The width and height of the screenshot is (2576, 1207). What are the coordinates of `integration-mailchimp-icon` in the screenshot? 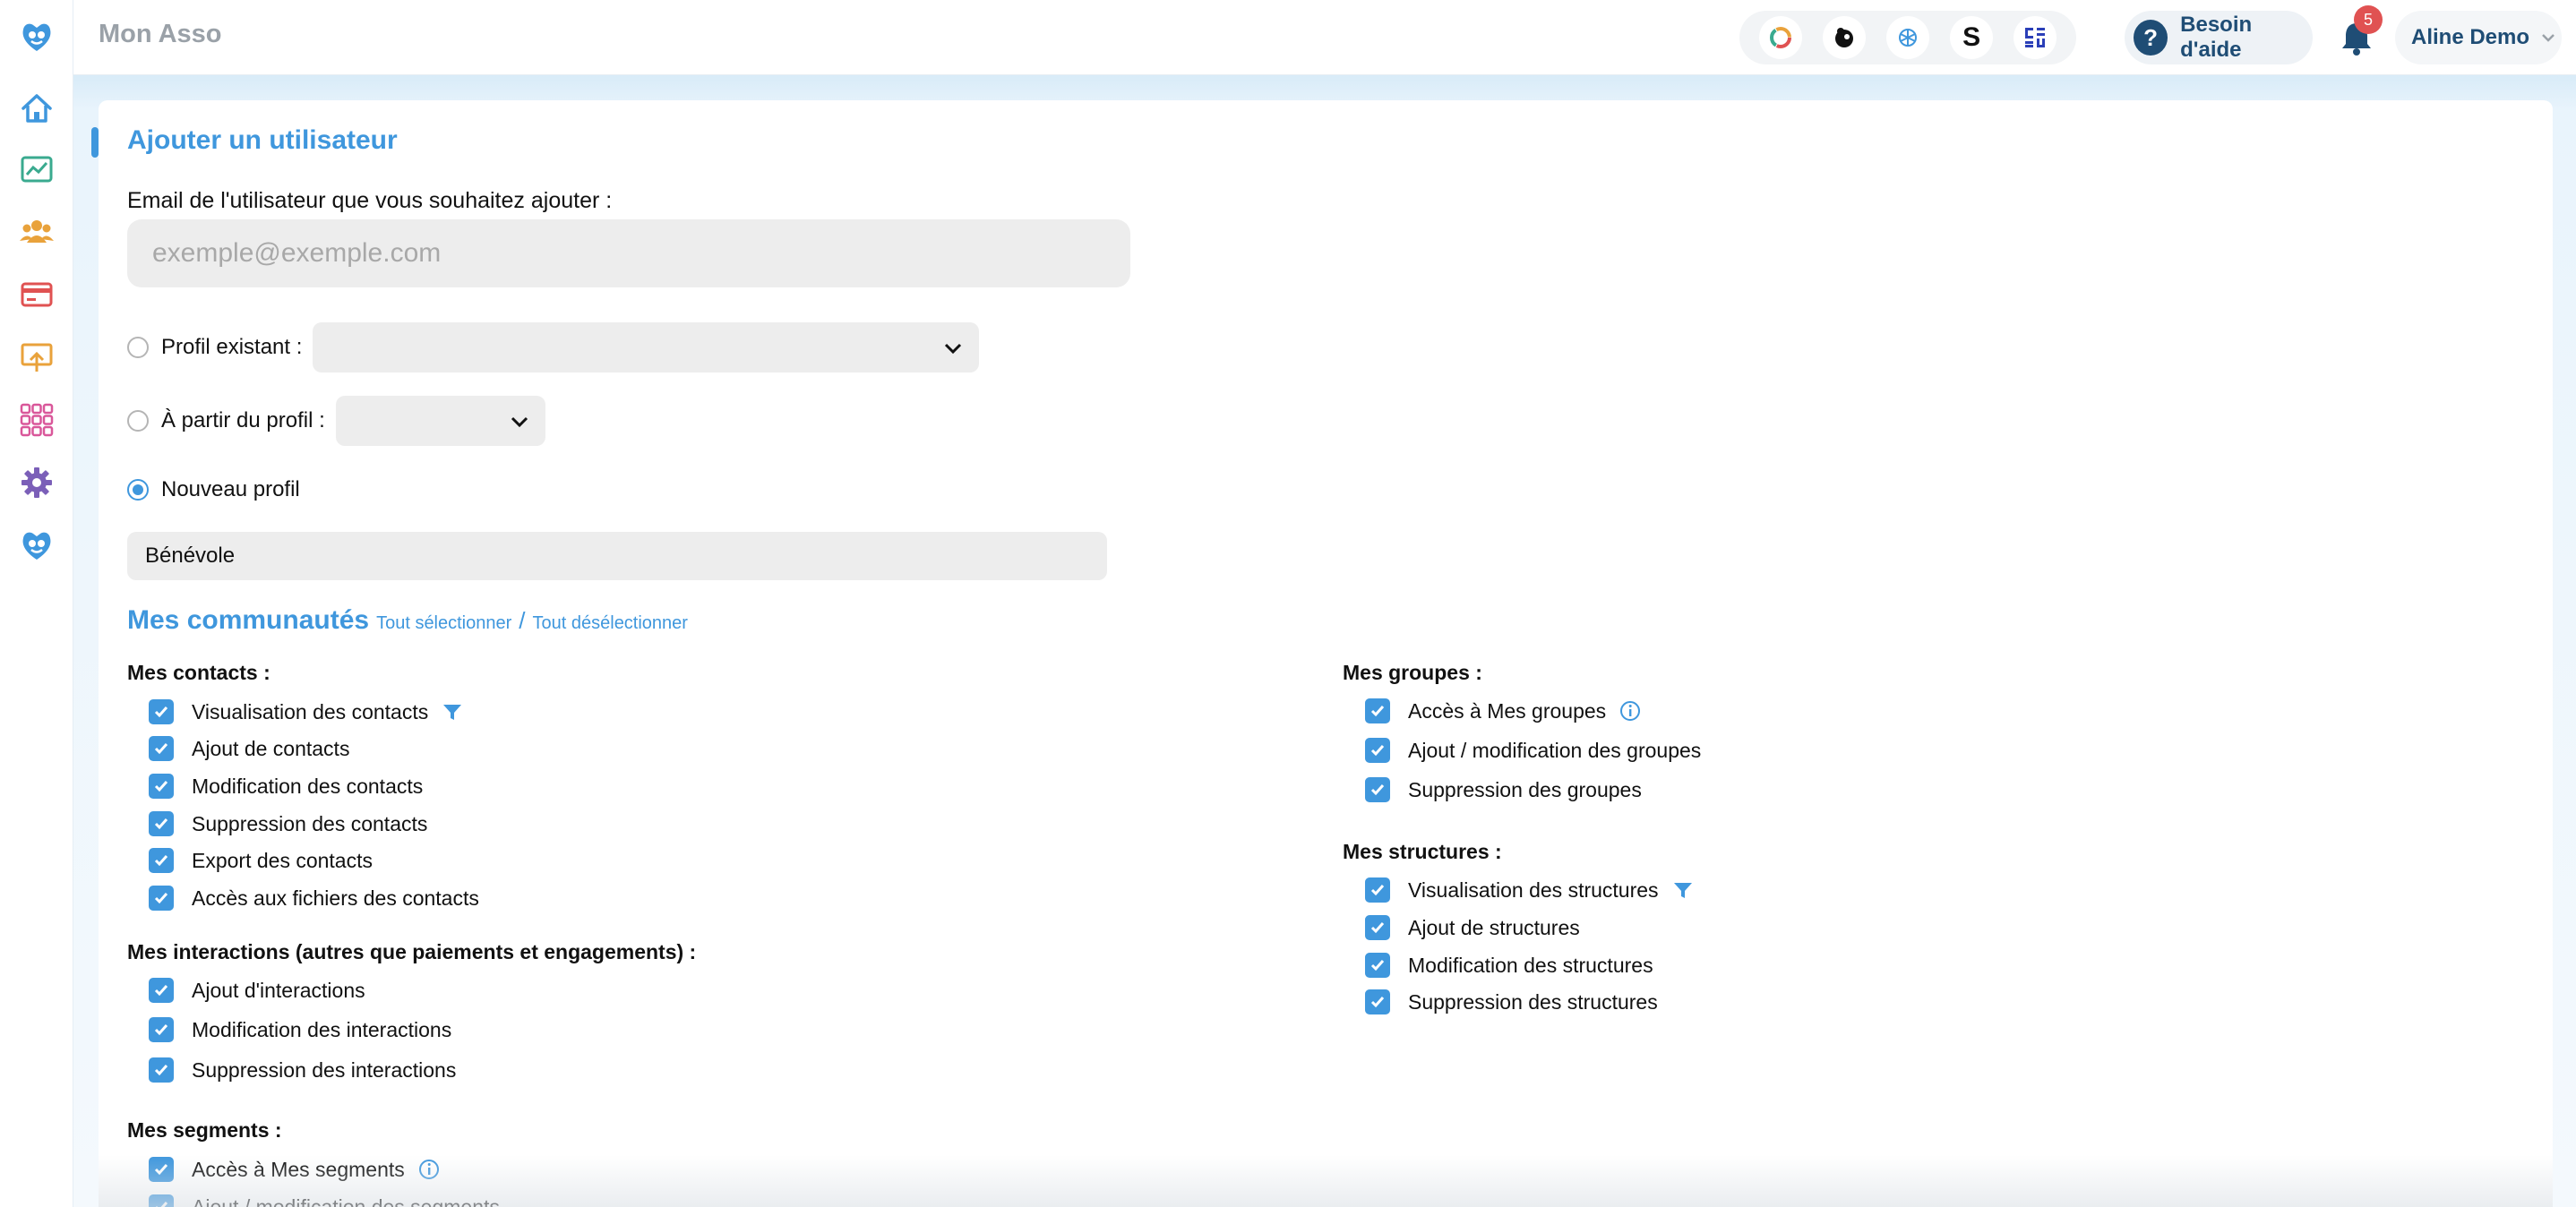 It's located at (1844, 37).